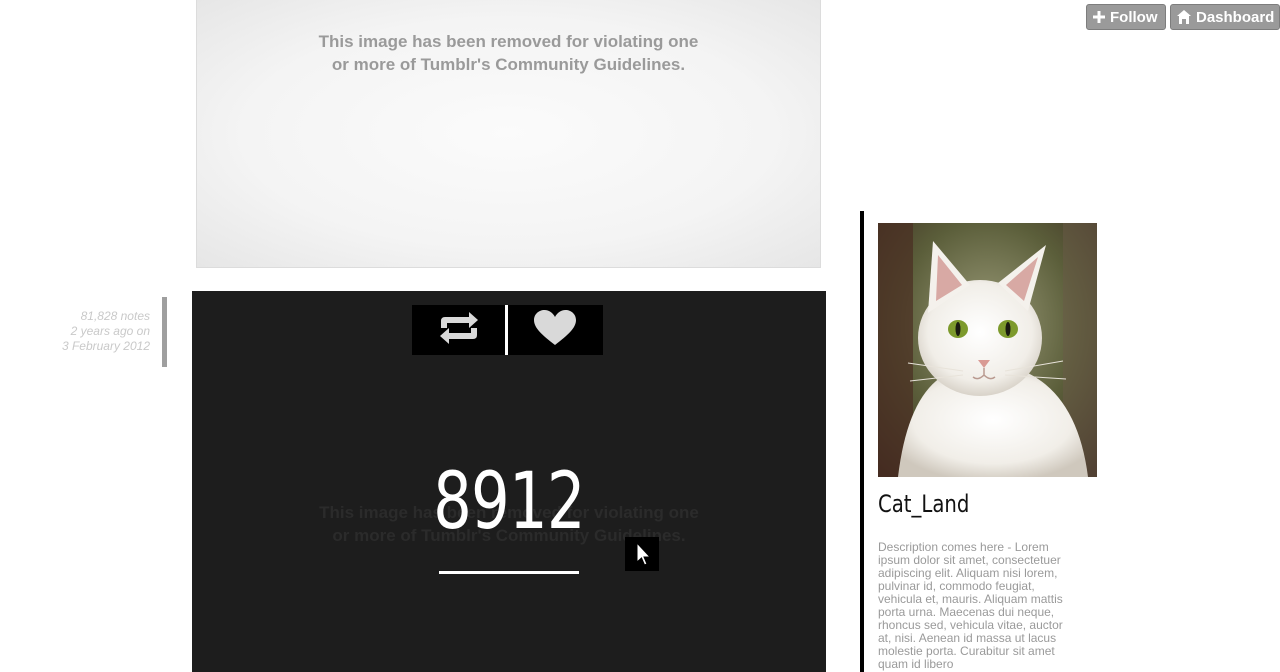 Image resolution: width=1280 pixels, height=672 pixels. Describe the element at coordinates (1184, 17) in the screenshot. I see `home-icon` at that location.